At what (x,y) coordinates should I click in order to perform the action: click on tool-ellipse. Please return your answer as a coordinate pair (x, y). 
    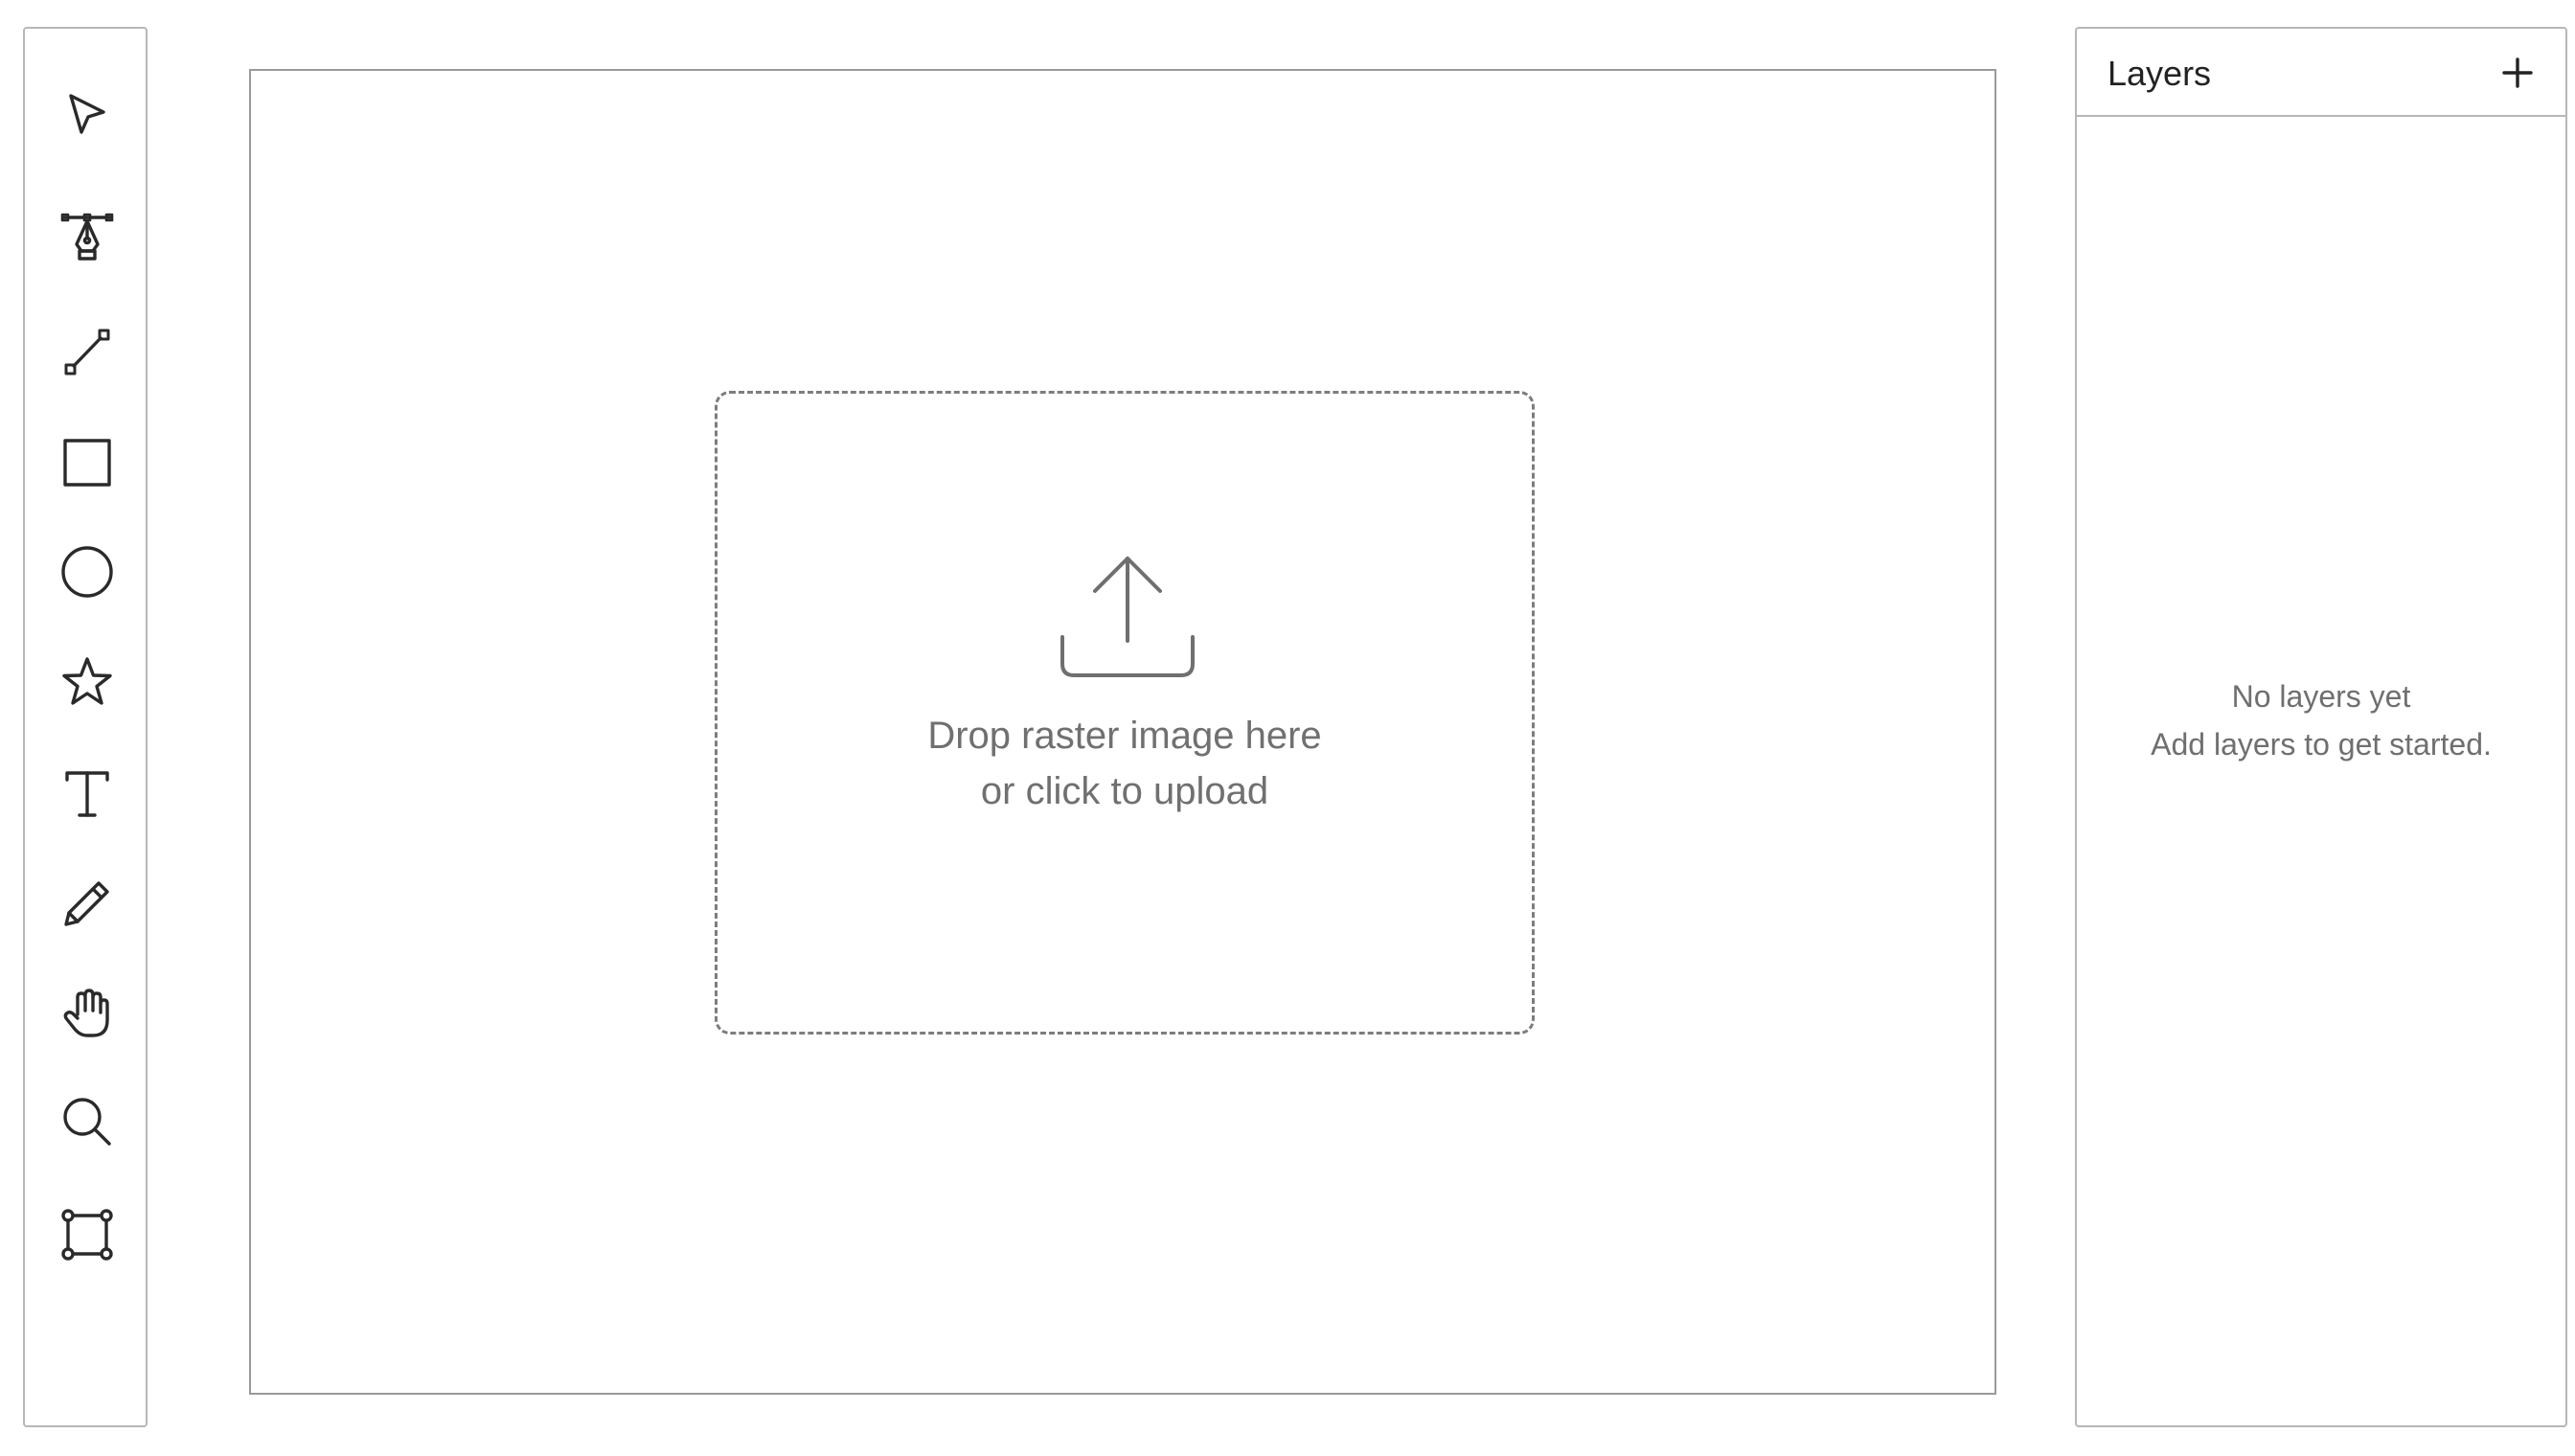
    Looking at the image, I should click on (87, 572).